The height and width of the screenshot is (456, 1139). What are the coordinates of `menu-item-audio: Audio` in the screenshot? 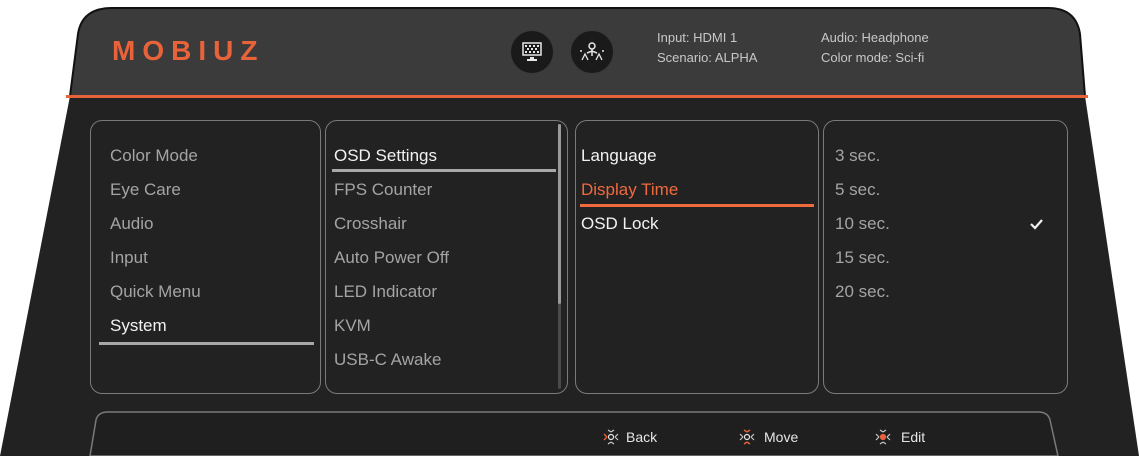 It's located at (131, 224).